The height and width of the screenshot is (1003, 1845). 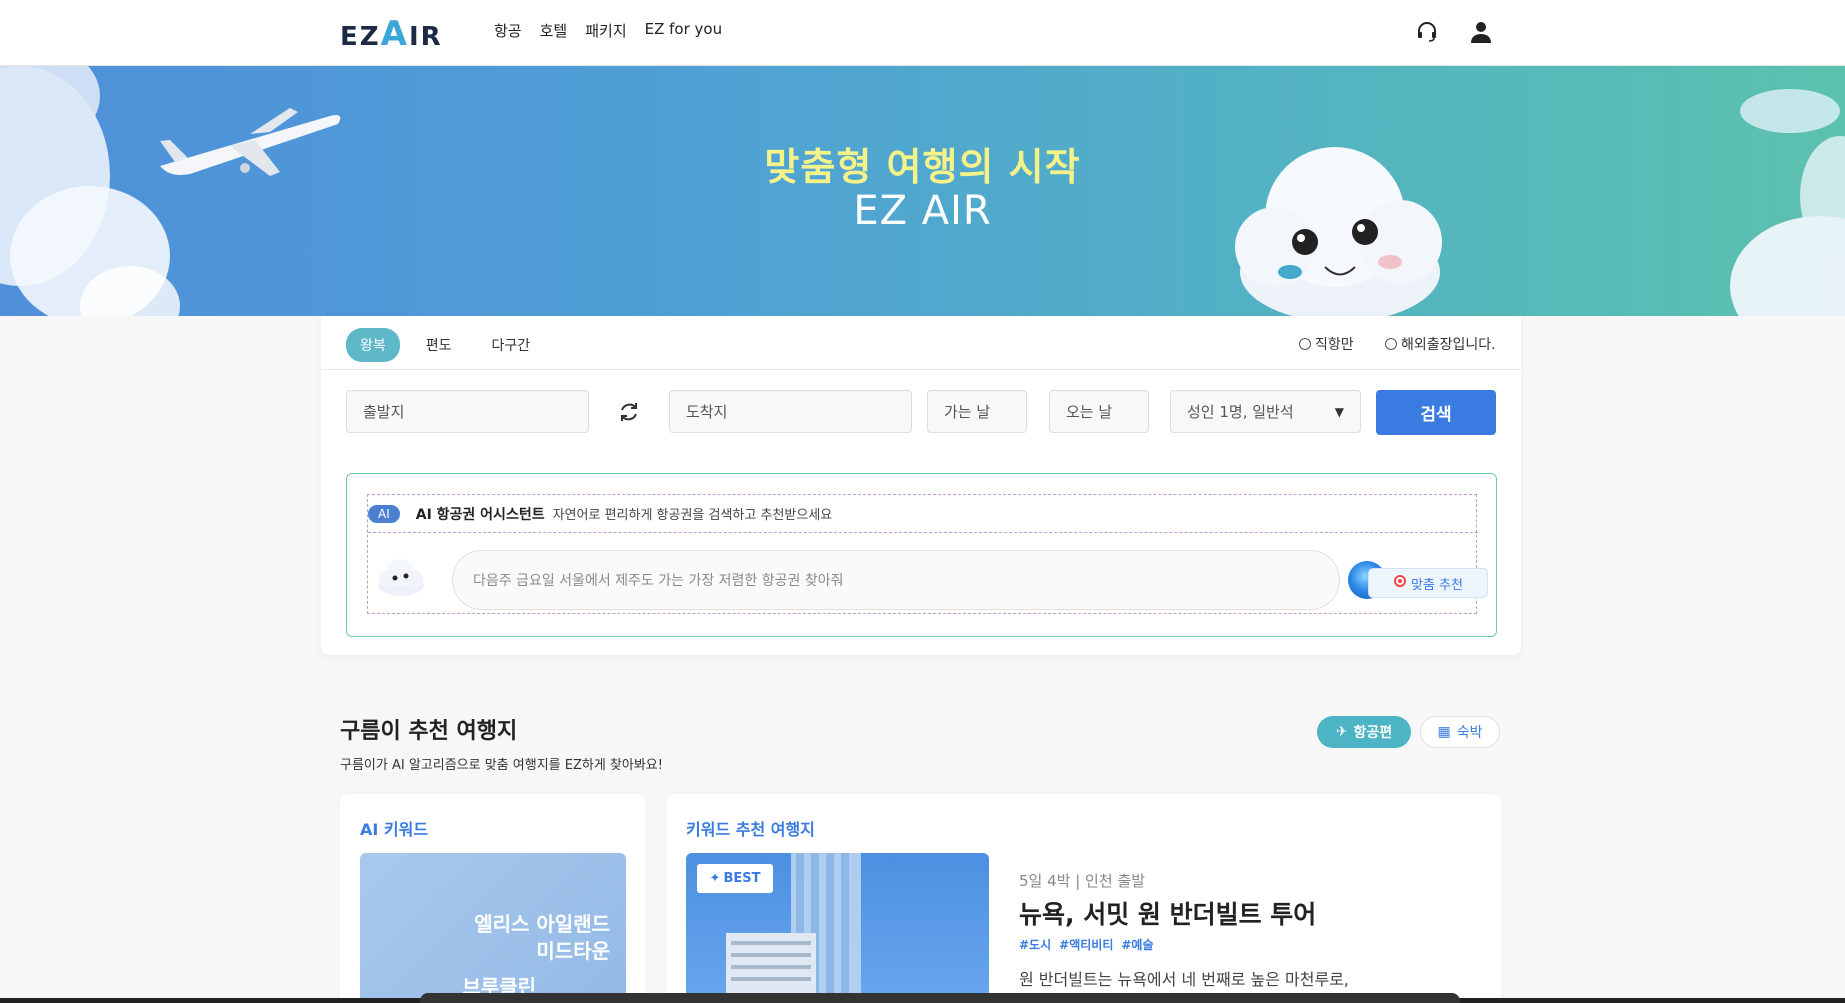 I want to click on nav-item-ez-for-you: EZ for you, so click(x=683, y=30).